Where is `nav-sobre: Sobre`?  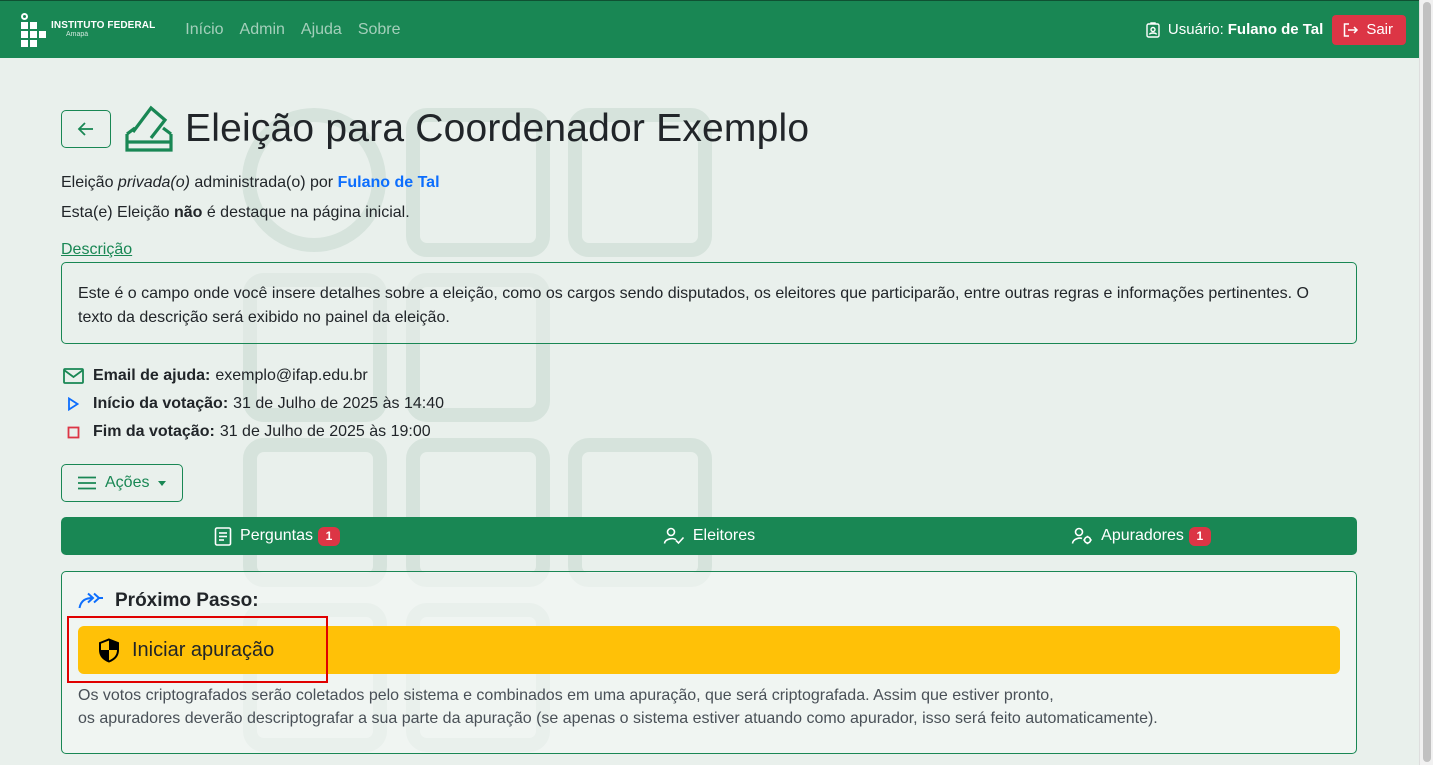
nav-sobre: Sobre is located at coordinates (379, 30).